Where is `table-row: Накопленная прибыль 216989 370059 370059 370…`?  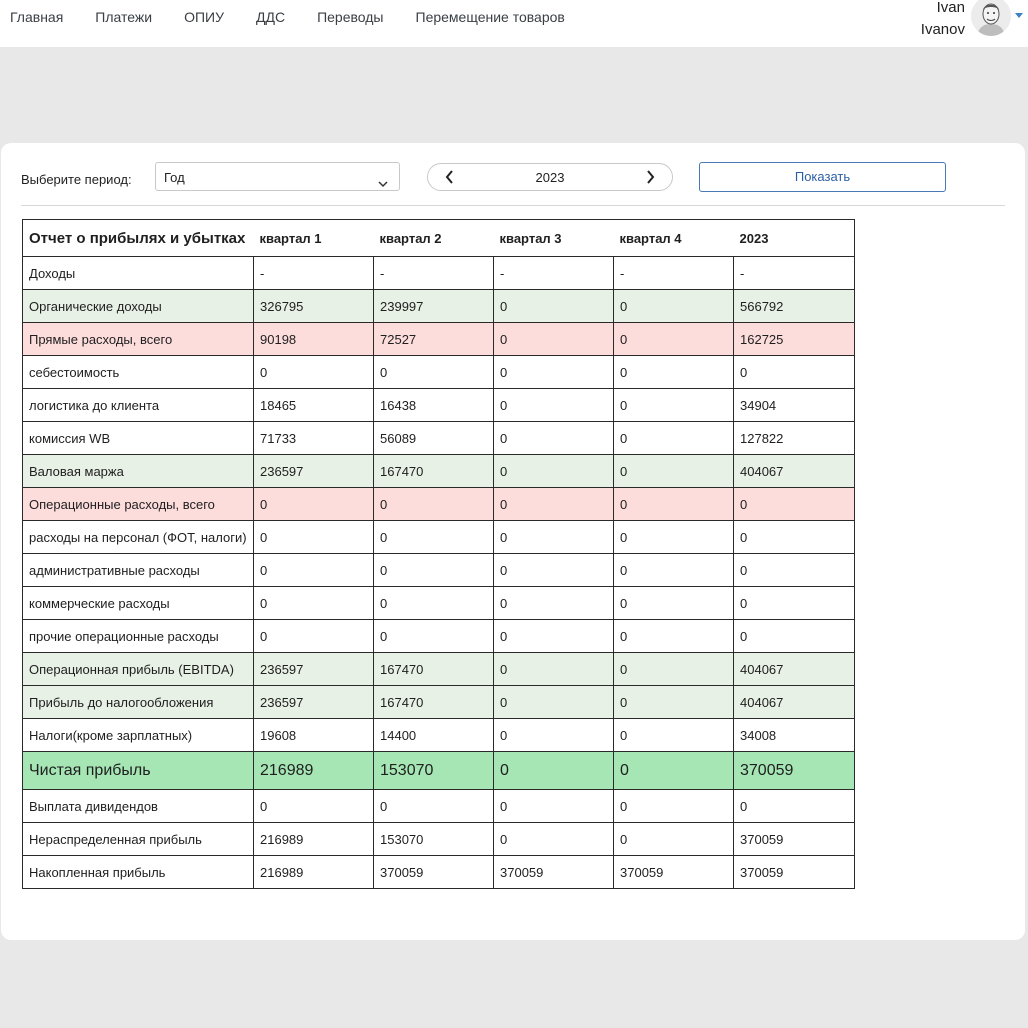
table-row: Накопленная прибыль 216989 370059 370059 370… is located at coordinates (438, 872).